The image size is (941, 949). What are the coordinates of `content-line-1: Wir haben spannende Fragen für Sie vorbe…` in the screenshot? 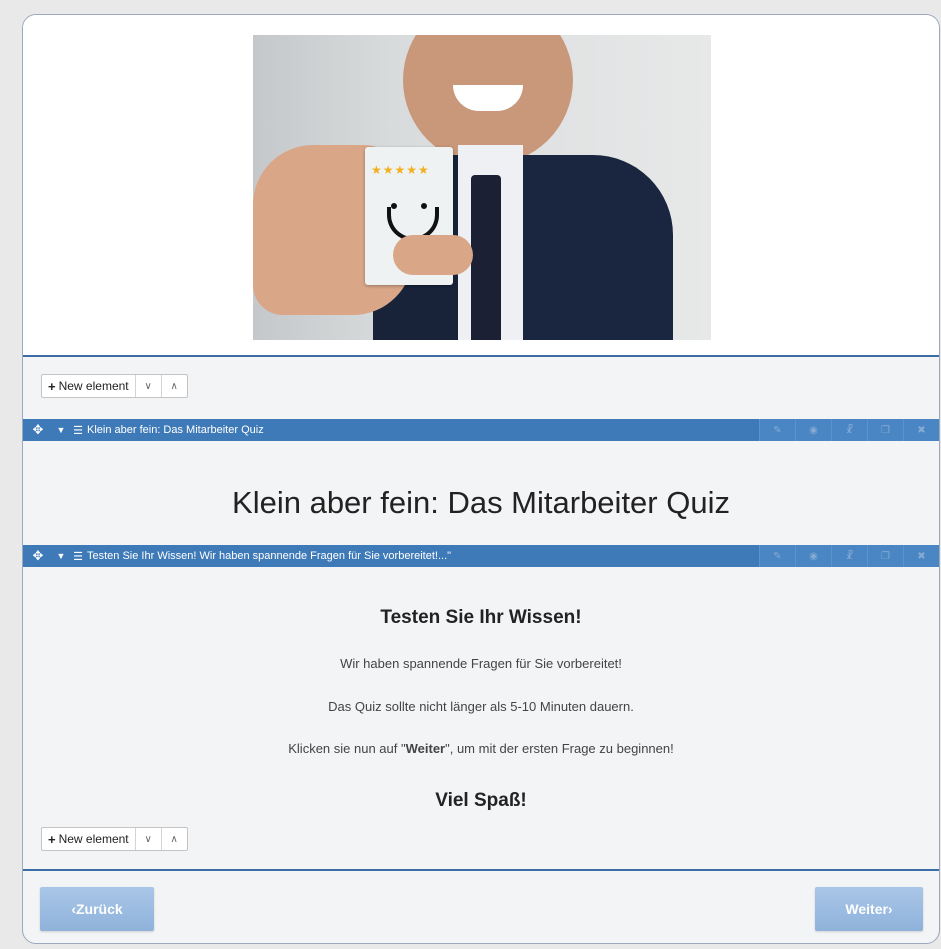 It's located at (481, 663).